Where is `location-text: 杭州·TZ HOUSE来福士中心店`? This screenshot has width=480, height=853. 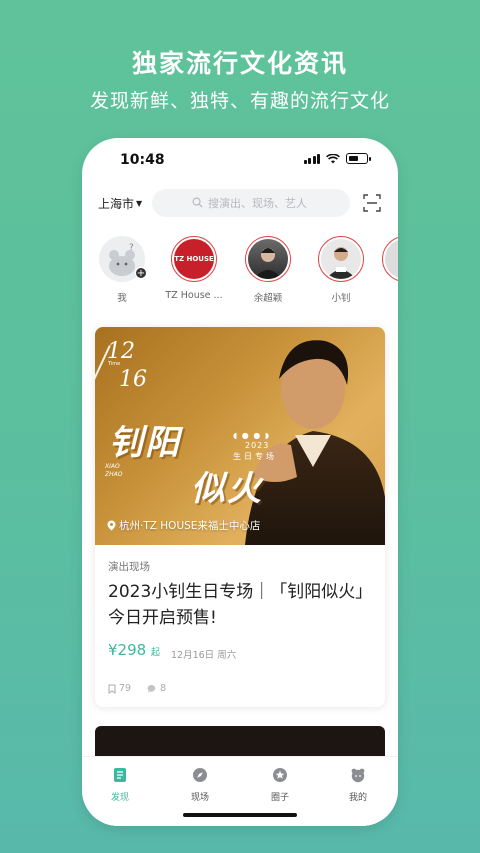 location-text: 杭州·TZ HOUSE来福士中心店 is located at coordinates (190, 526).